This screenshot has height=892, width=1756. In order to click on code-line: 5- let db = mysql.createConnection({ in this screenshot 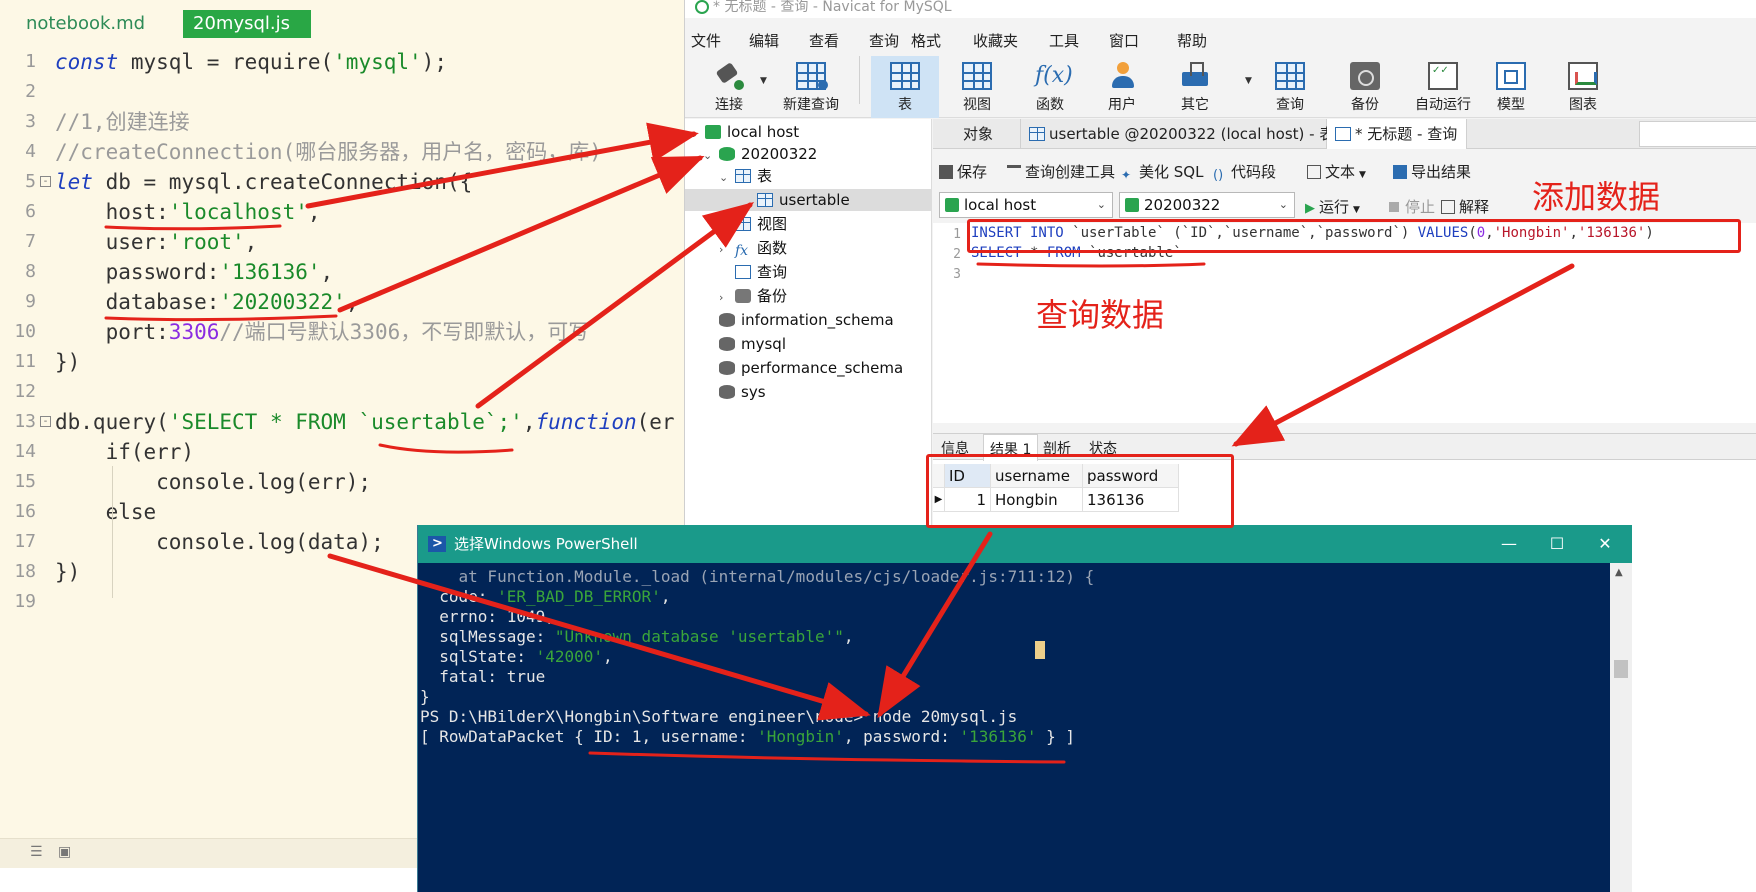, I will do `click(342, 182)`.